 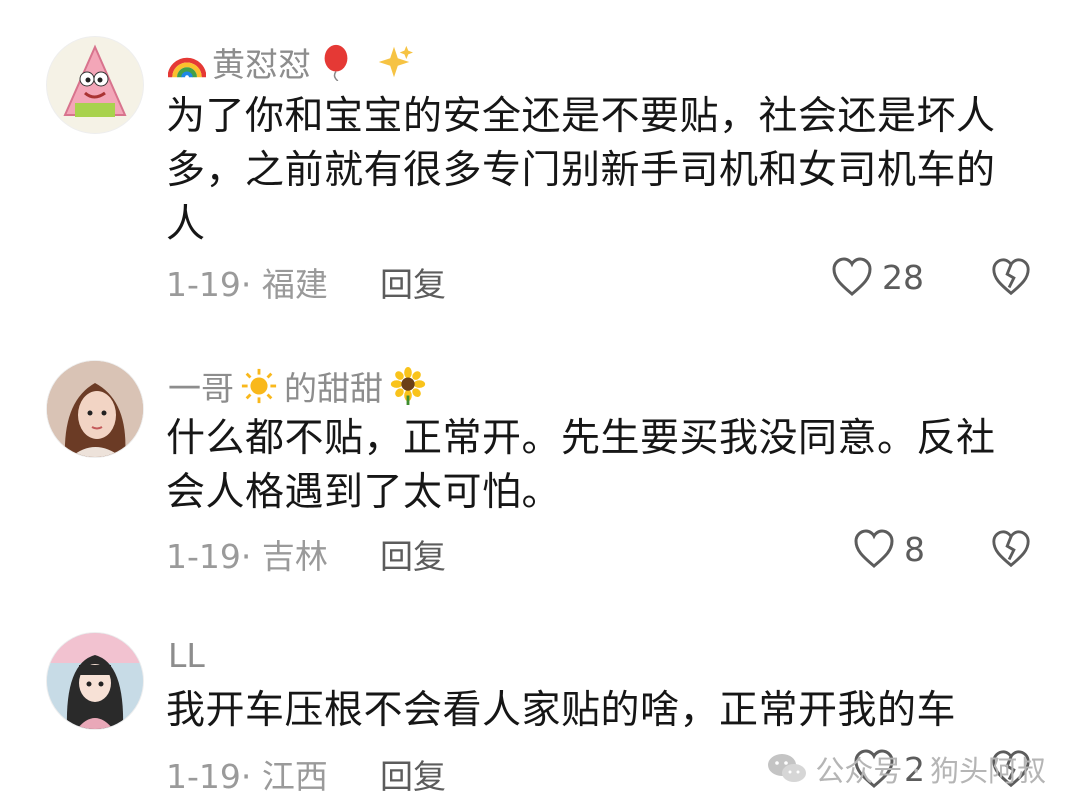 I want to click on like-button: 28, so click(x=877, y=277).